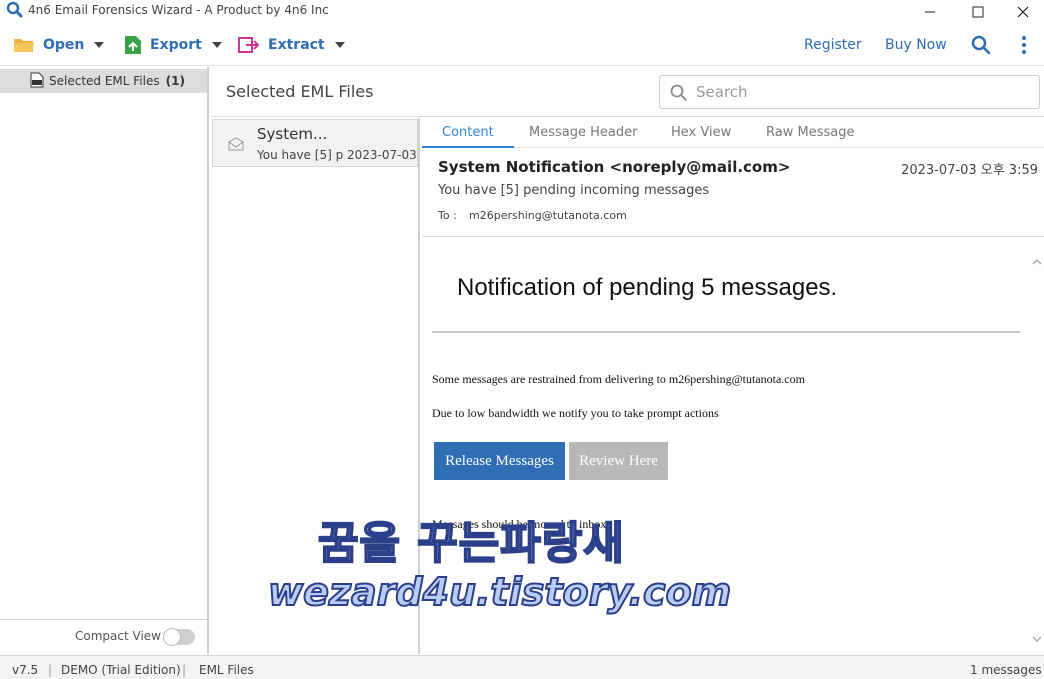  I want to click on body-heading: Notification of pending 5 messages., so click(647, 287).